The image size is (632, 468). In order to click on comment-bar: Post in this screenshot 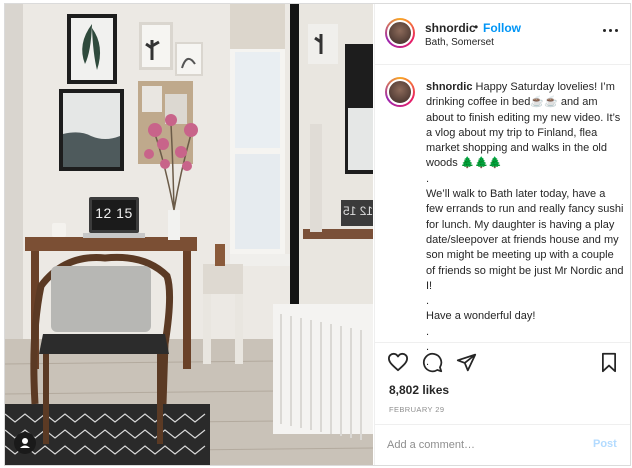, I will do `click(502, 444)`.